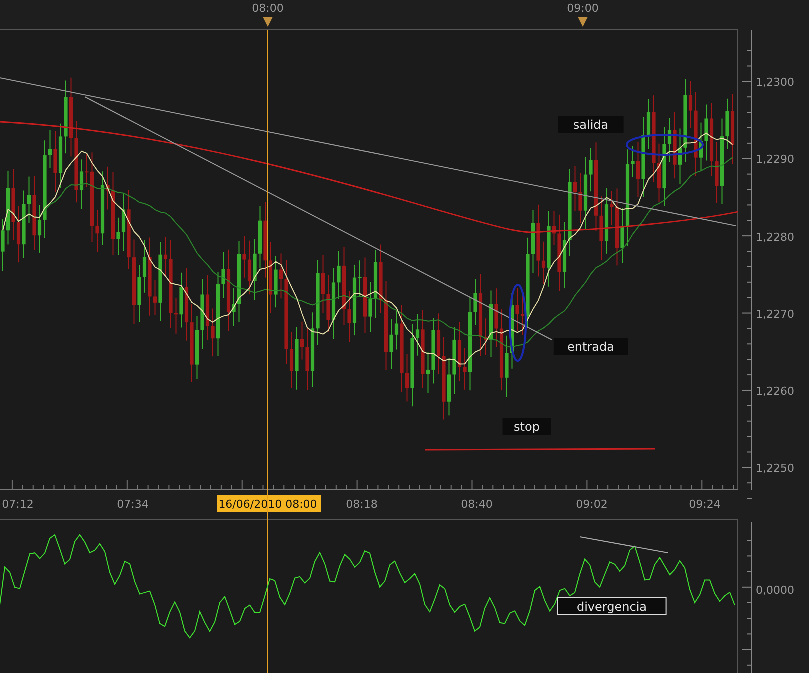 The height and width of the screenshot is (673, 809). What do you see at coordinates (775, 391) in the screenshot?
I see `price-label: 1,2260` at bounding box center [775, 391].